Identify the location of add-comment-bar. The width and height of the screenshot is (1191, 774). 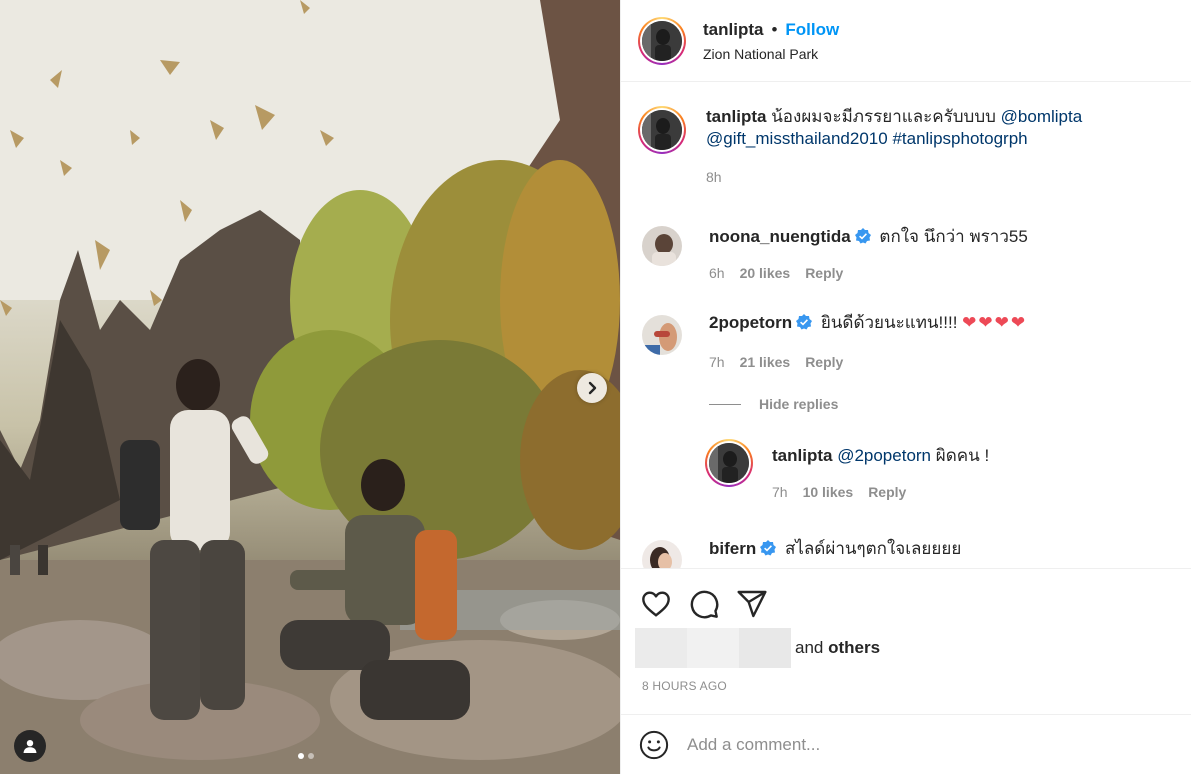
(906, 744).